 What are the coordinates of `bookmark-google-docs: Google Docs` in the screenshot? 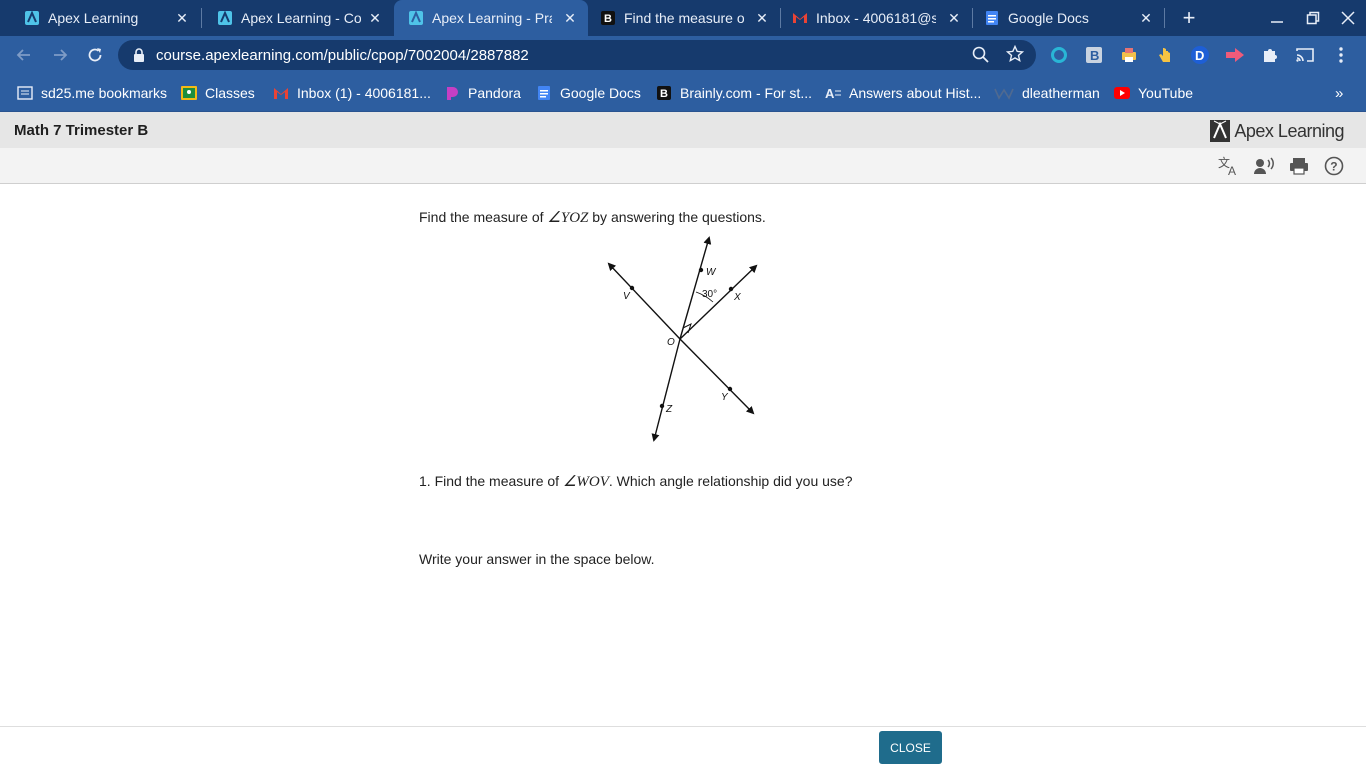 It's located at (588, 93).